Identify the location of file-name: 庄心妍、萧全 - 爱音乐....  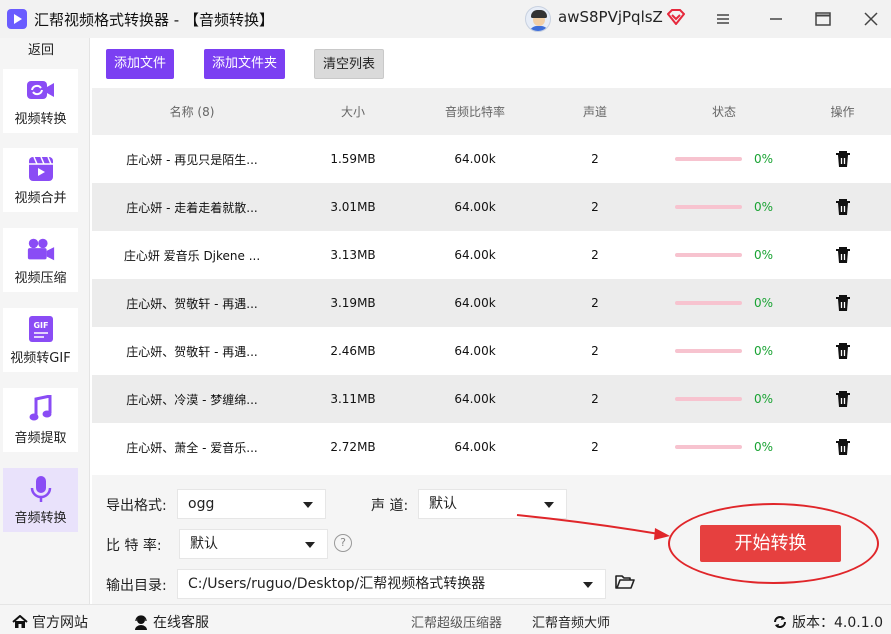
(192, 447).